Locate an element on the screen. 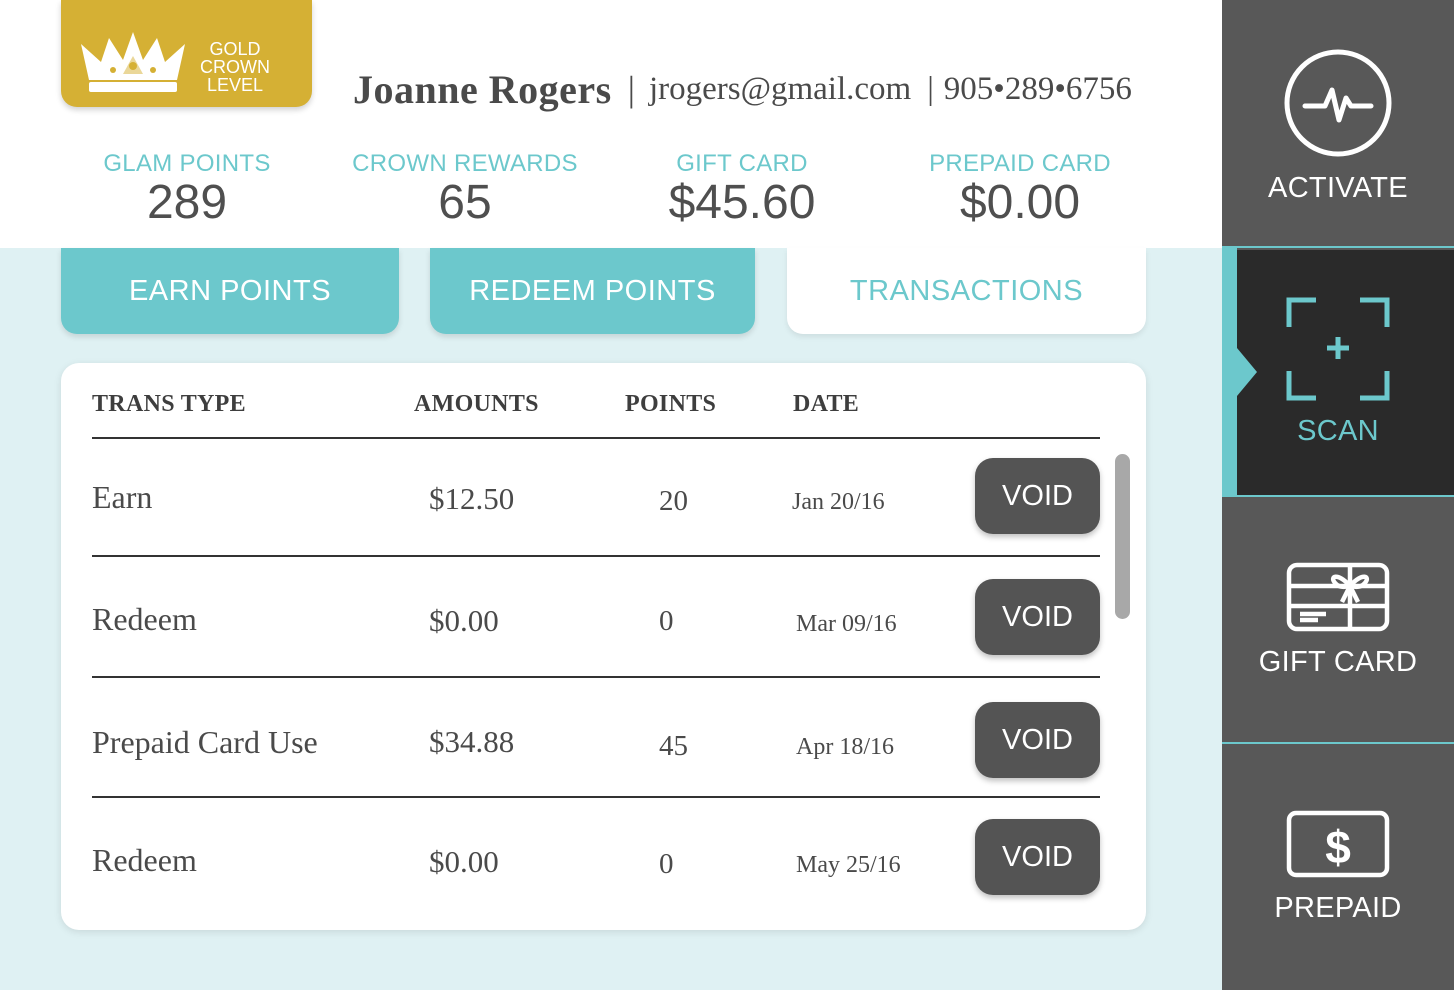 The height and width of the screenshot is (990, 1454). table-scrollbar is located at coordinates (1122, 536).